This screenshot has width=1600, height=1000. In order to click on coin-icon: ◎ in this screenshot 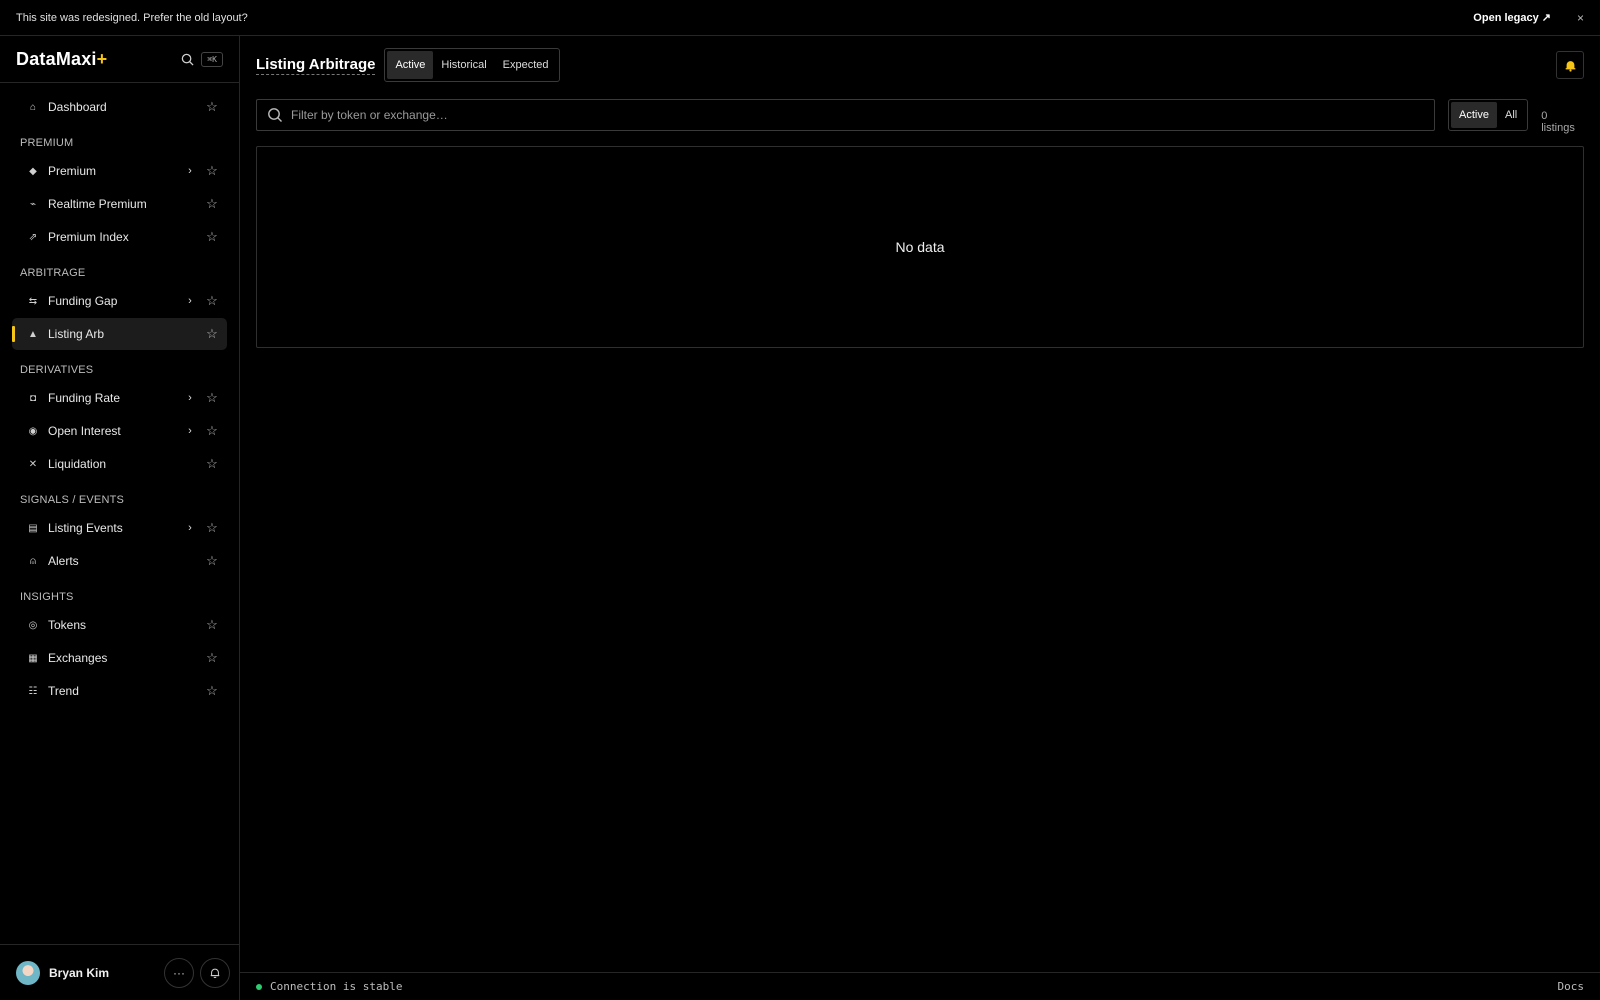, I will do `click(33, 625)`.